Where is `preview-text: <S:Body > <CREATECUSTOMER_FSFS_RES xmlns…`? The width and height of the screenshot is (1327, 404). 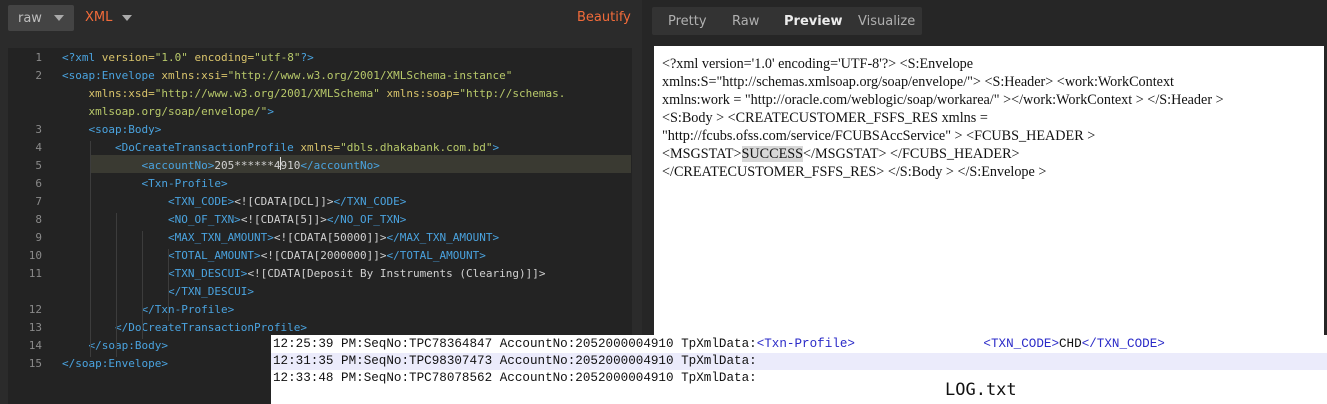 preview-text: <S:Body > <CREATECUSTOMER_FSFS_RES xmlns… is located at coordinates (825, 118).